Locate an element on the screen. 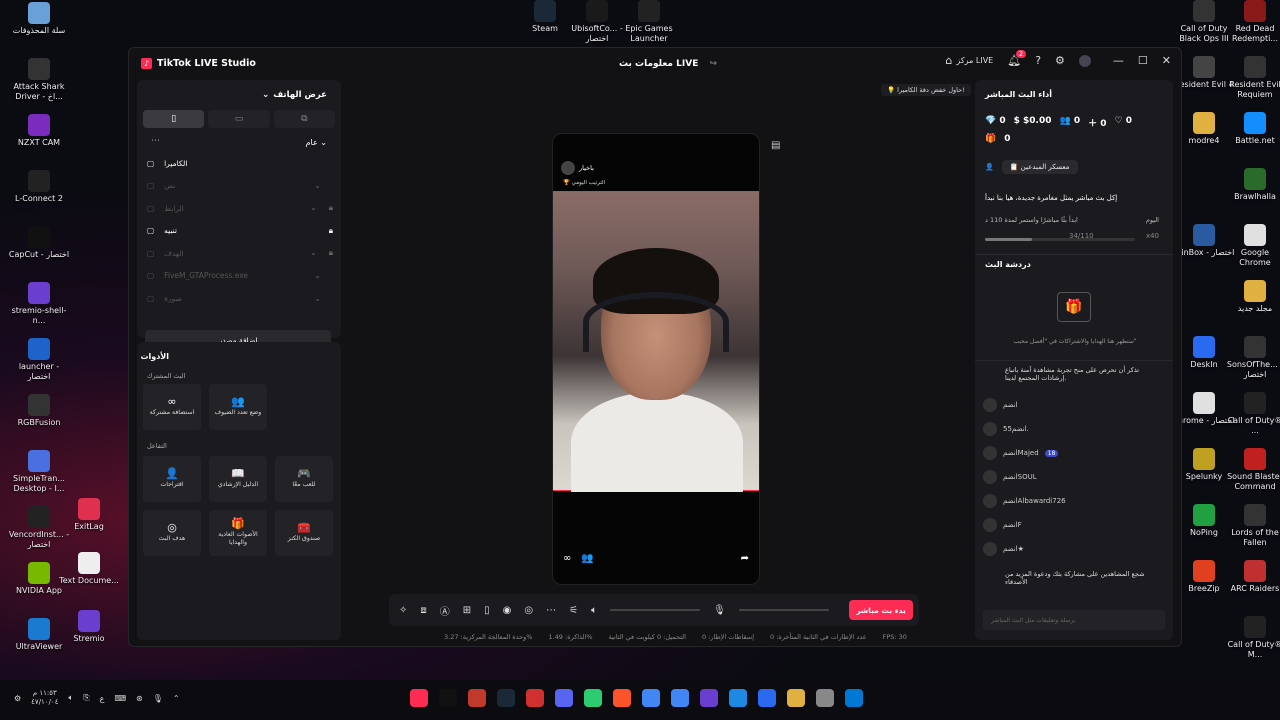  settings-button: ⚙ is located at coordinates (1060, 60).